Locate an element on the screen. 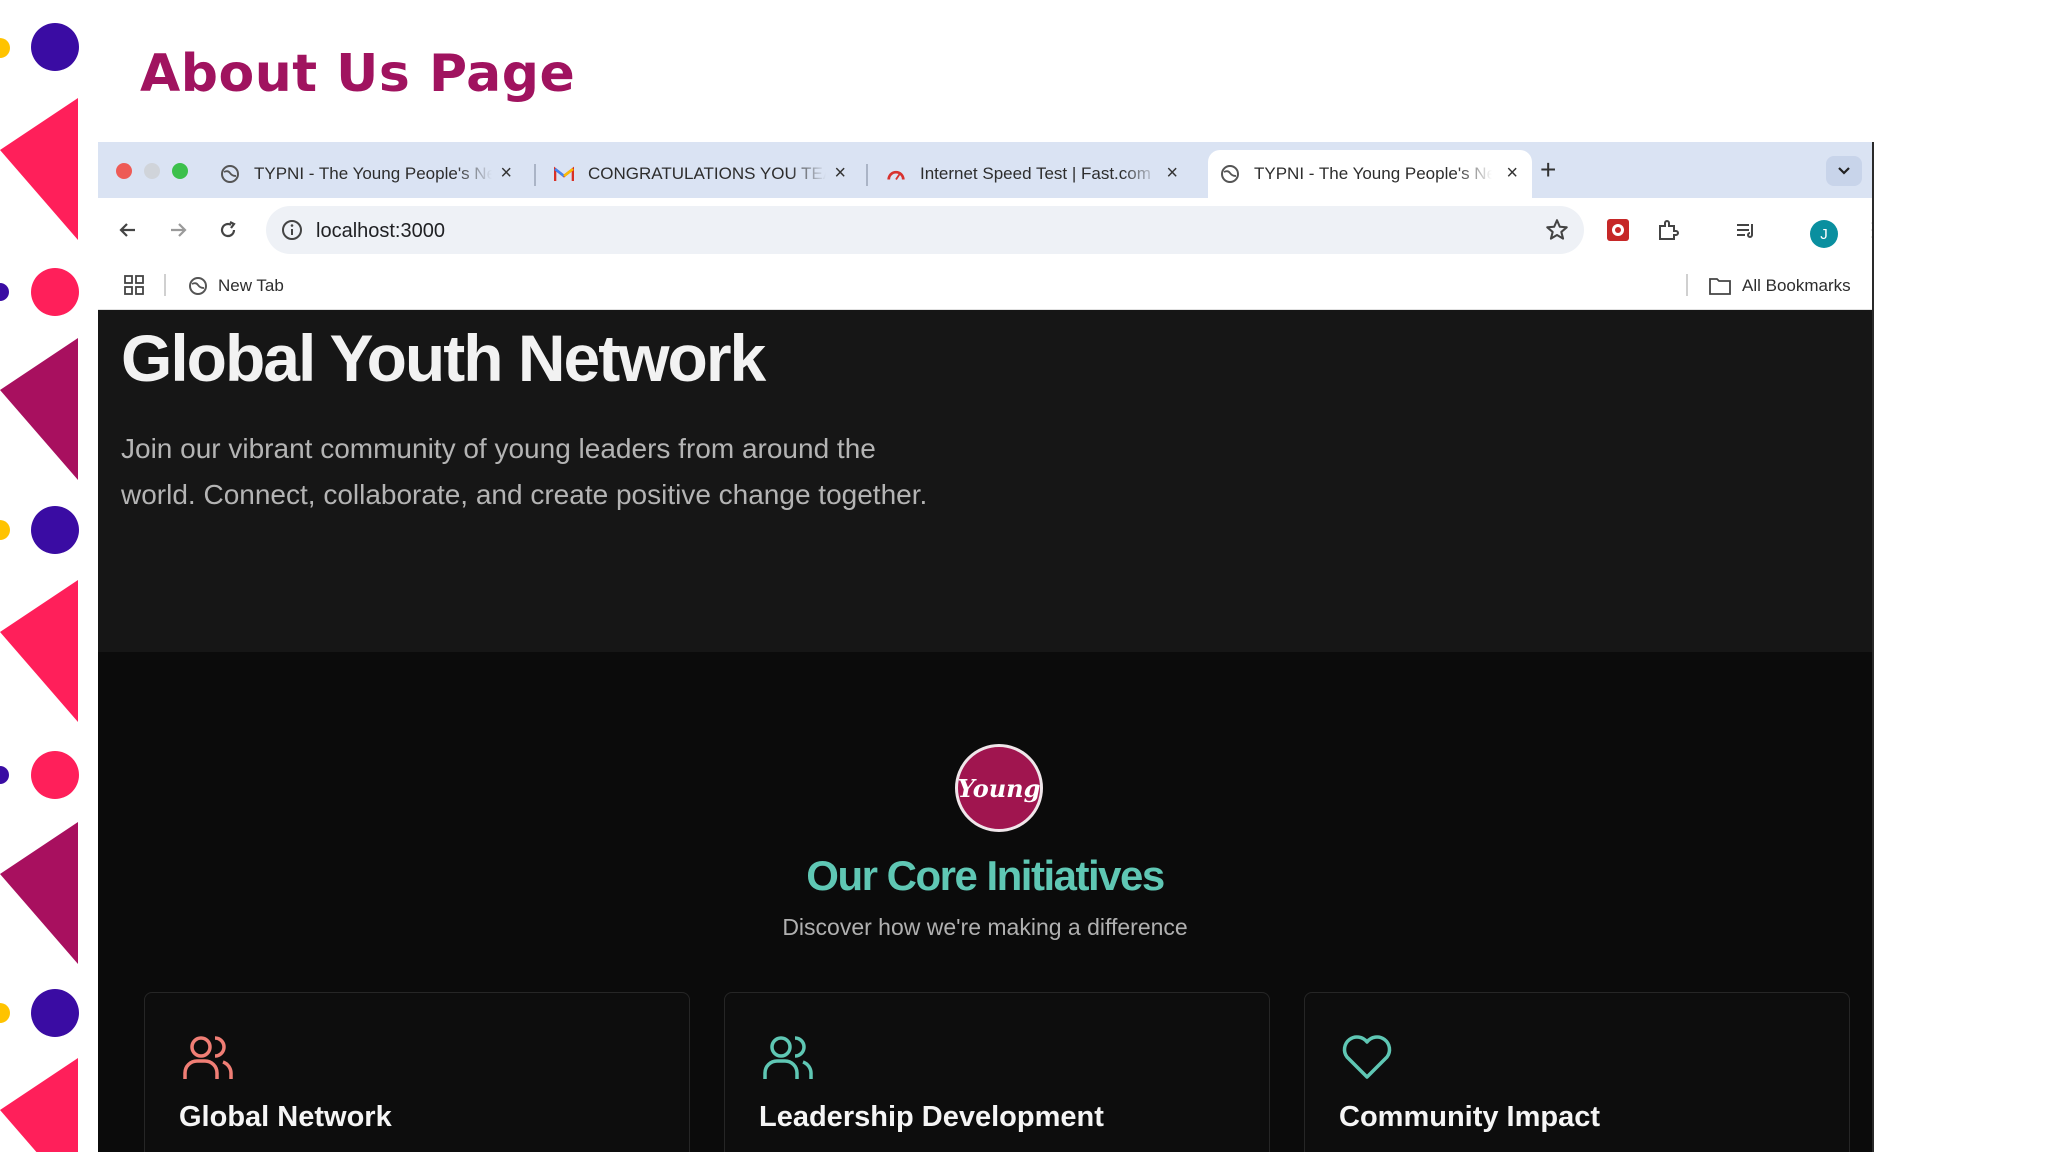  tab-fast-com: Internet Speed Test | Fast.com × is located at coordinates (1033, 174).